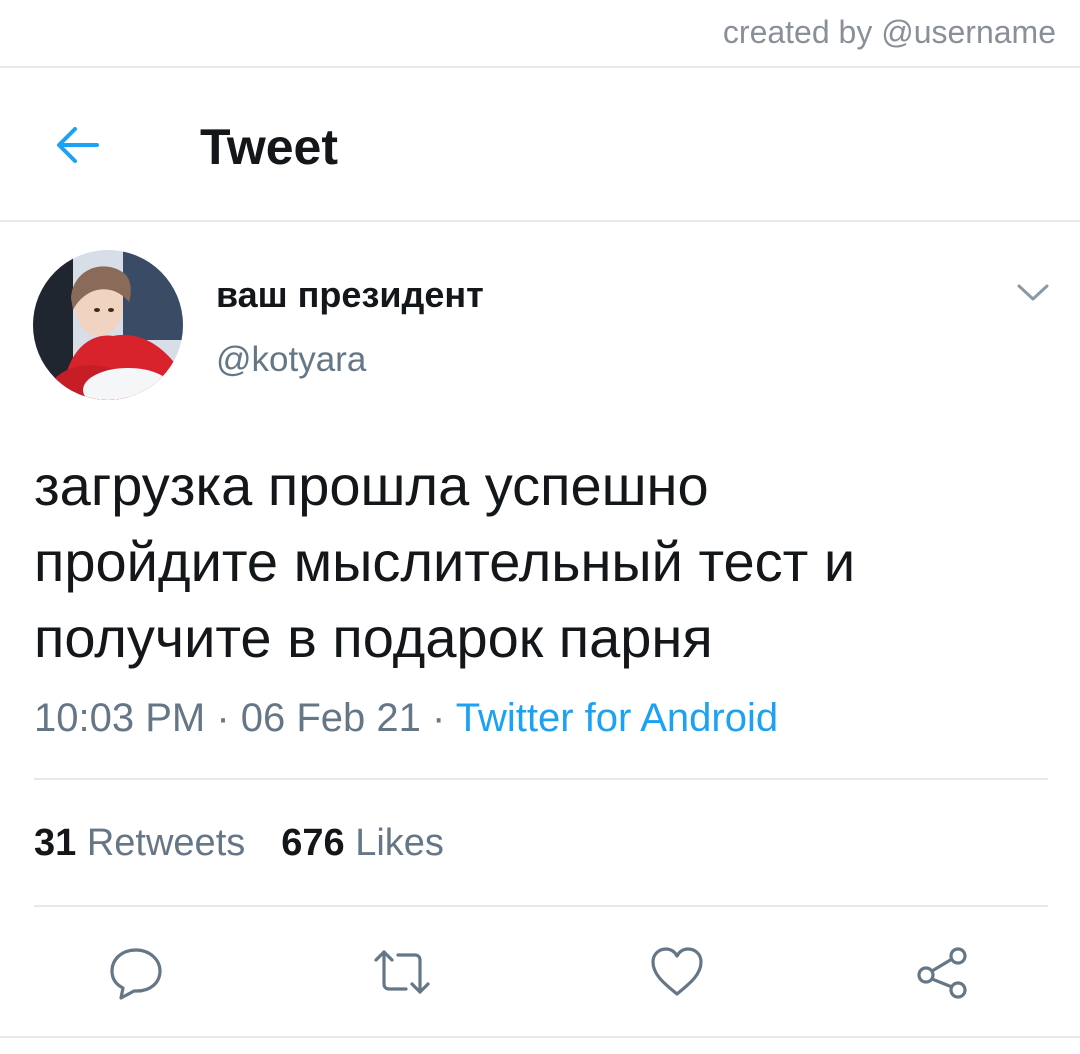 Image resolution: width=1080 pixels, height=1054 pixels. What do you see at coordinates (617, 718) in the screenshot?
I see `tweet-source-link: Twitter for Android` at bounding box center [617, 718].